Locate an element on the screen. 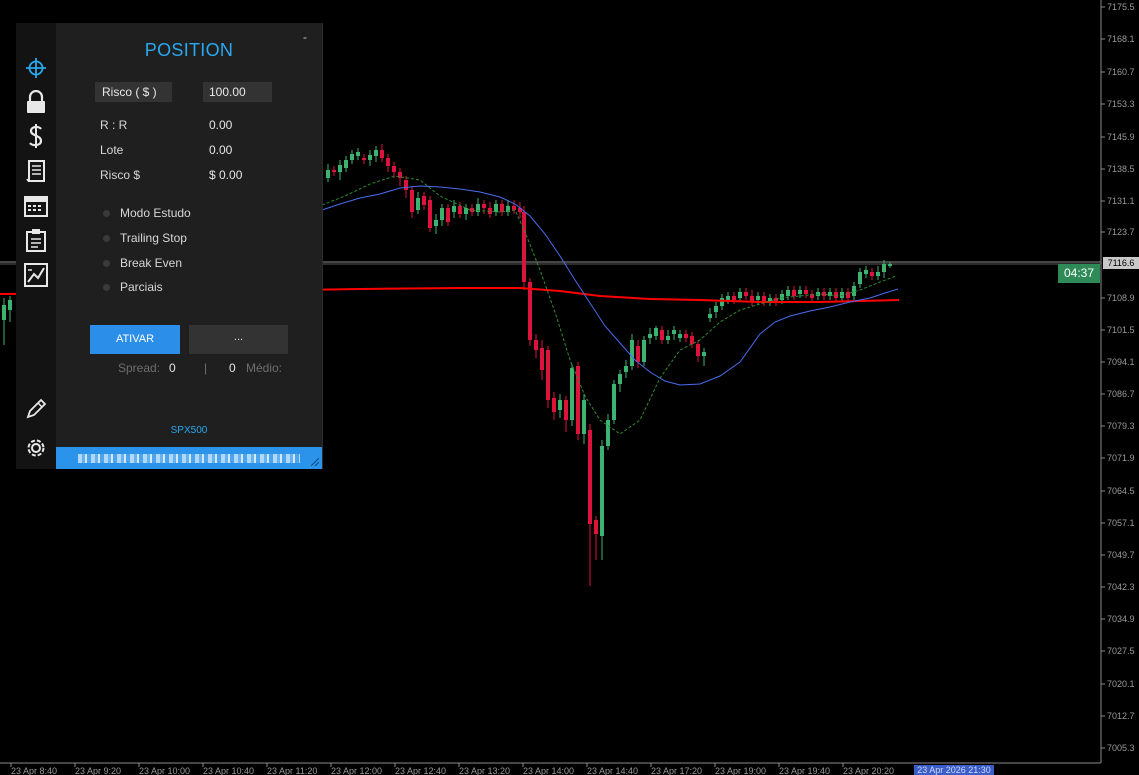  option-label: Parciais is located at coordinates (141, 287).